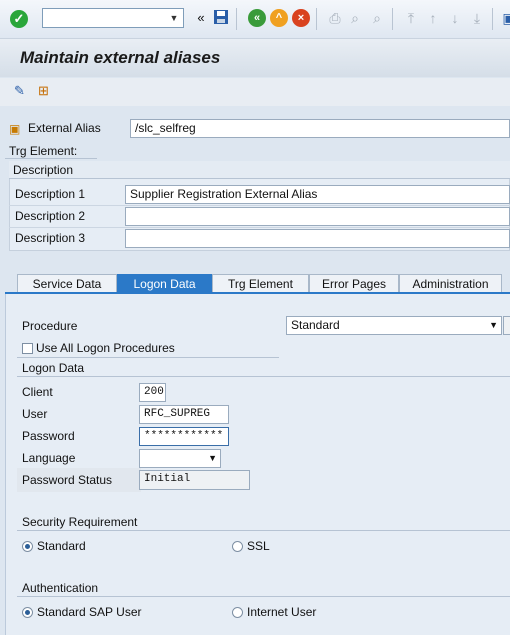 This screenshot has height=635, width=510. Describe the element at coordinates (237, 612) in the screenshot. I see `auth-internet-user-radio` at that location.